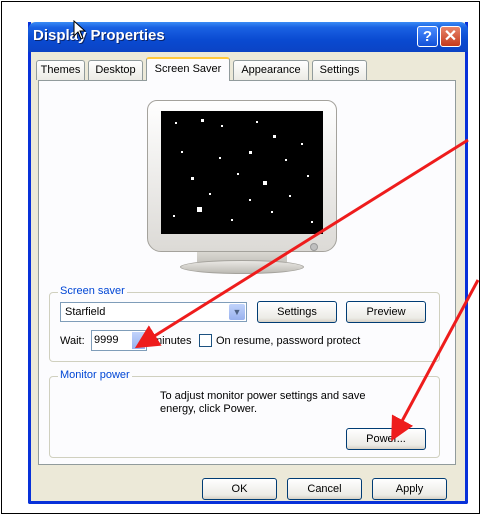  What do you see at coordinates (72, 341) in the screenshot?
I see `wait-label: Wait:` at bounding box center [72, 341].